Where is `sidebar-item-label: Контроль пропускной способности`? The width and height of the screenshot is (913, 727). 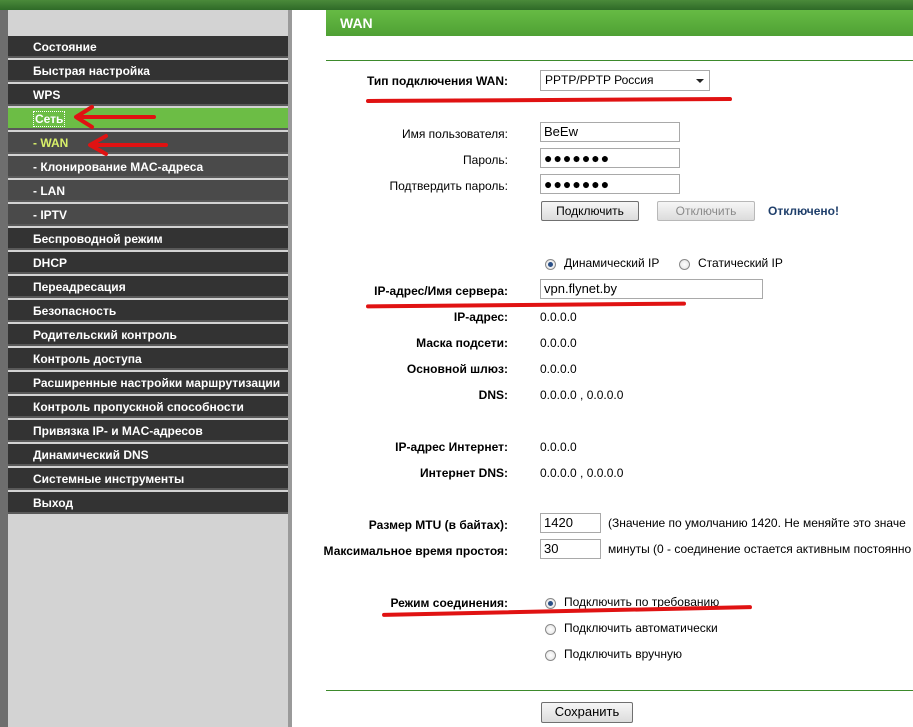
sidebar-item-label: Контроль пропускной способности is located at coordinates (138, 407).